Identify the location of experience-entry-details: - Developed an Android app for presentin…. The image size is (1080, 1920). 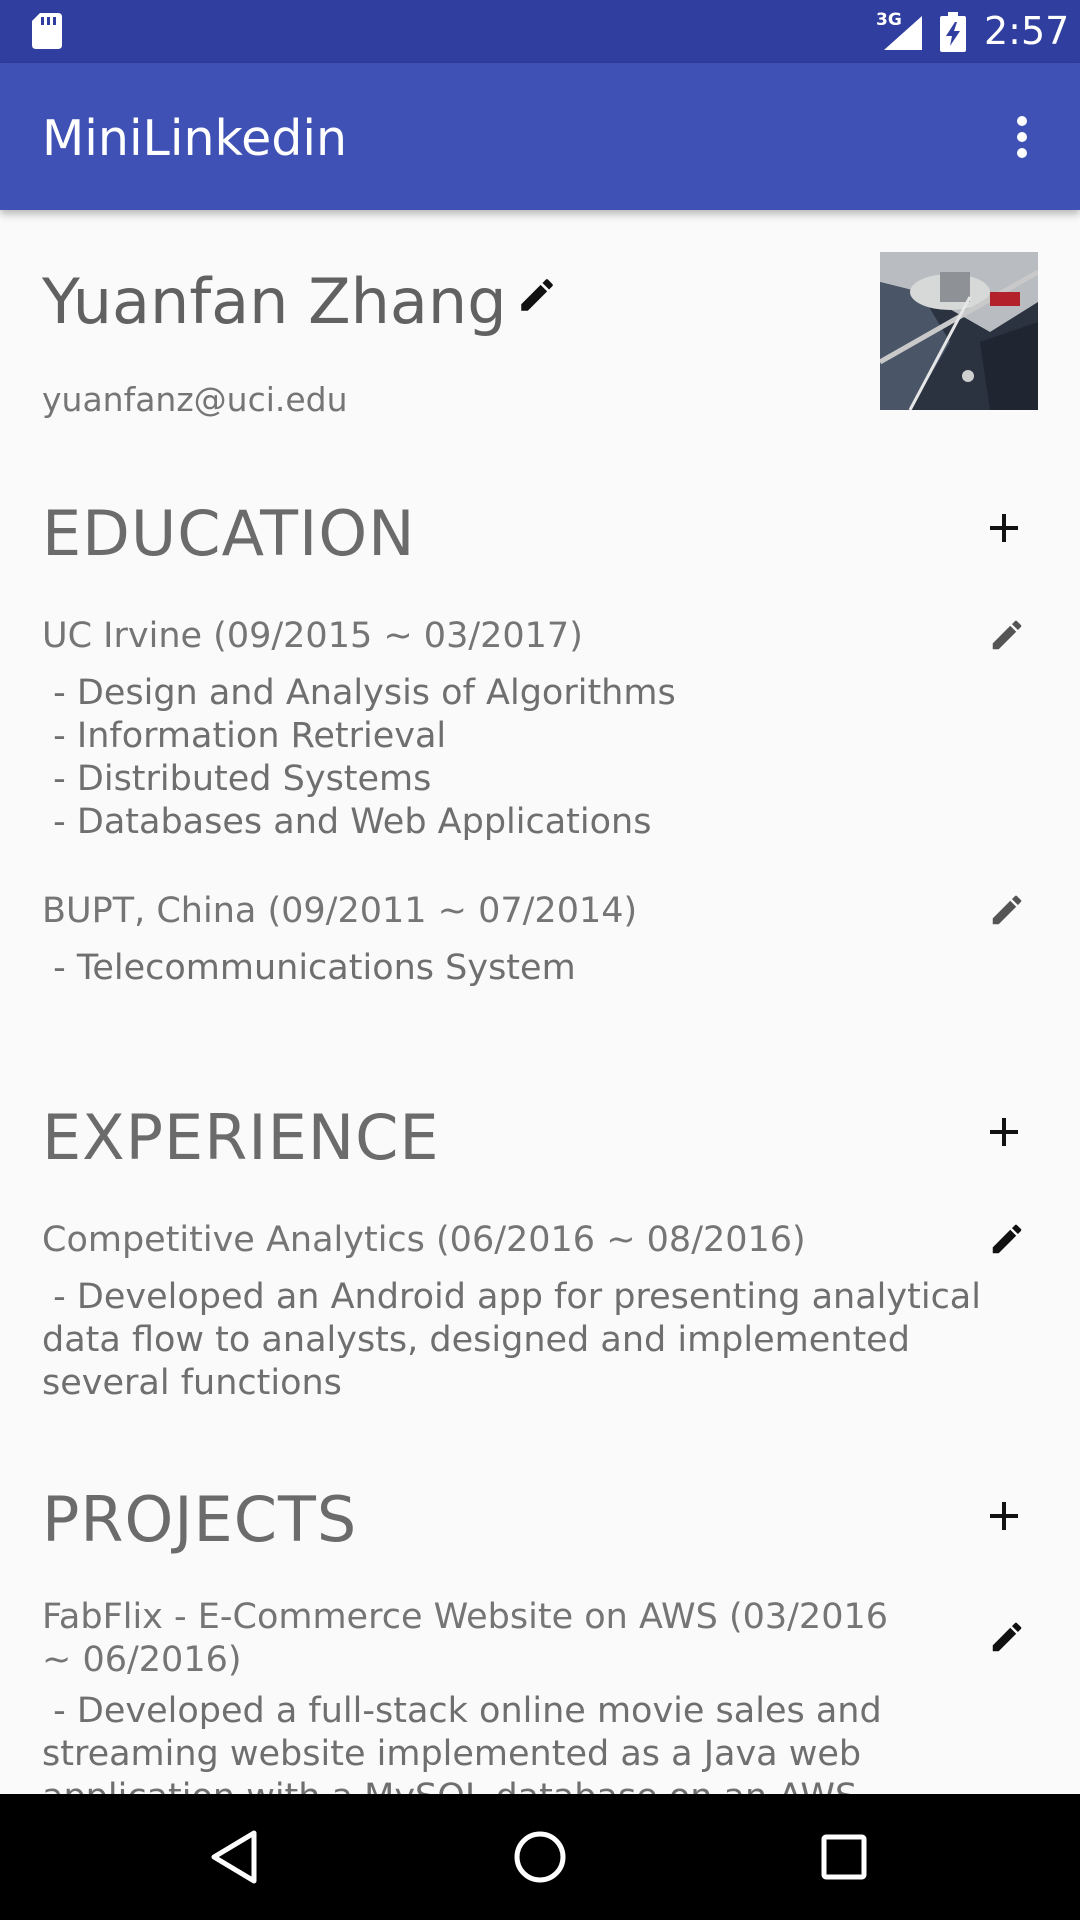
(517, 1340).